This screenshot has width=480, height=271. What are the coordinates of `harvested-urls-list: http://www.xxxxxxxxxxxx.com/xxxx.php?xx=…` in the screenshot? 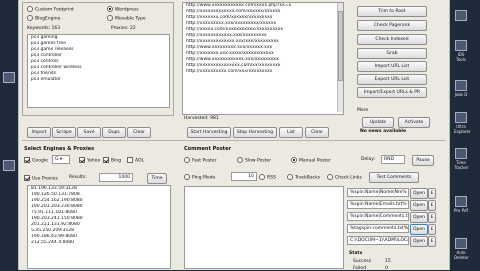 It's located at (263, 58).